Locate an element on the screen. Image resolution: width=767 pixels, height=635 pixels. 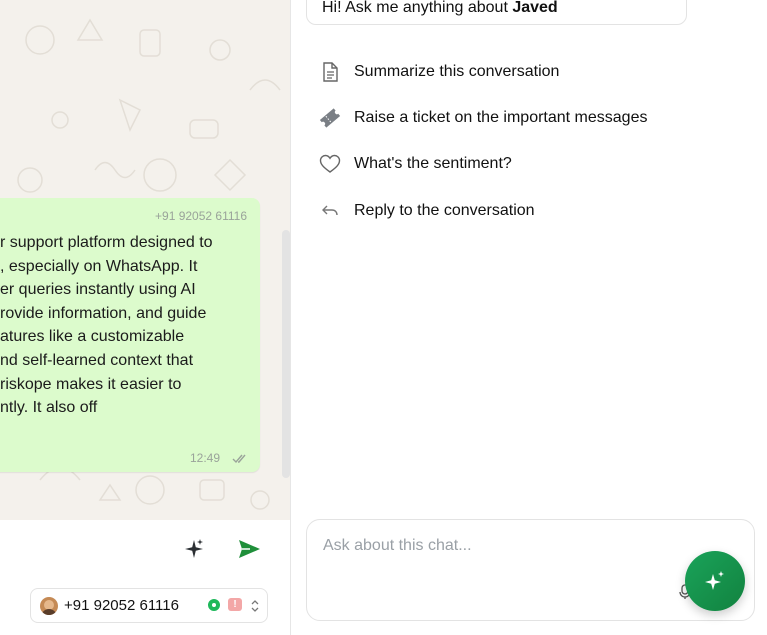
suggestion-label: Reply to the conversation is located at coordinates (444, 210).